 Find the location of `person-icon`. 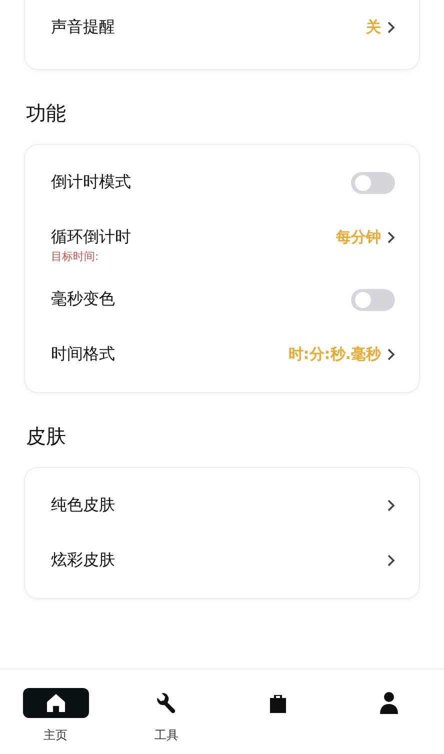

person-icon is located at coordinates (388, 703).